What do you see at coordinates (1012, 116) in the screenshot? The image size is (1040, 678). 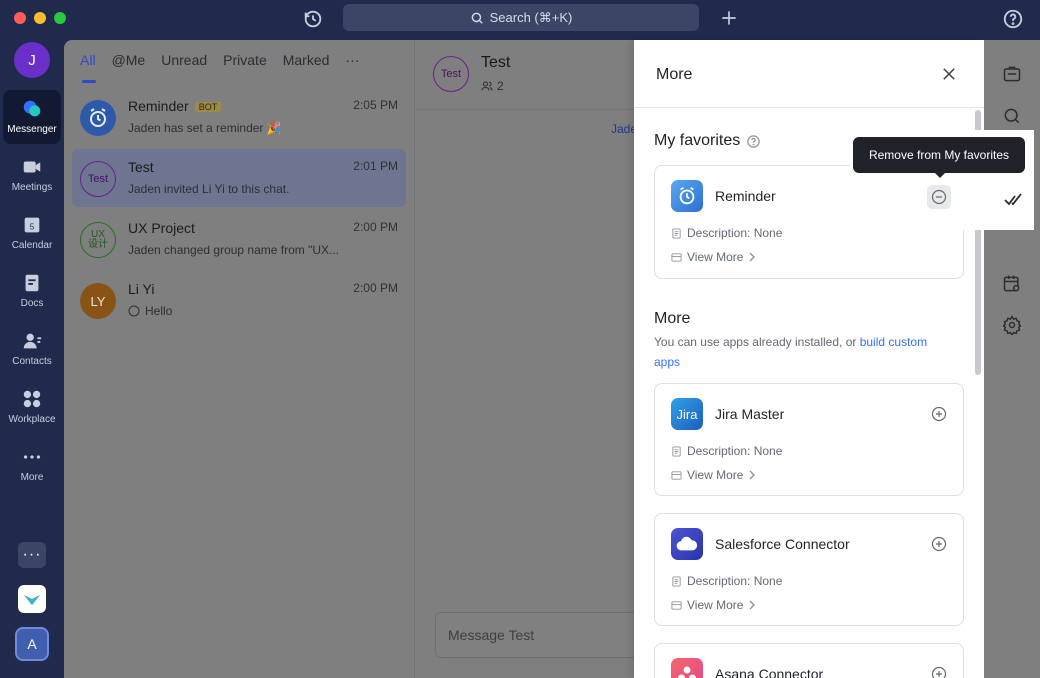 I see `search-chat-icon` at bounding box center [1012, 116].